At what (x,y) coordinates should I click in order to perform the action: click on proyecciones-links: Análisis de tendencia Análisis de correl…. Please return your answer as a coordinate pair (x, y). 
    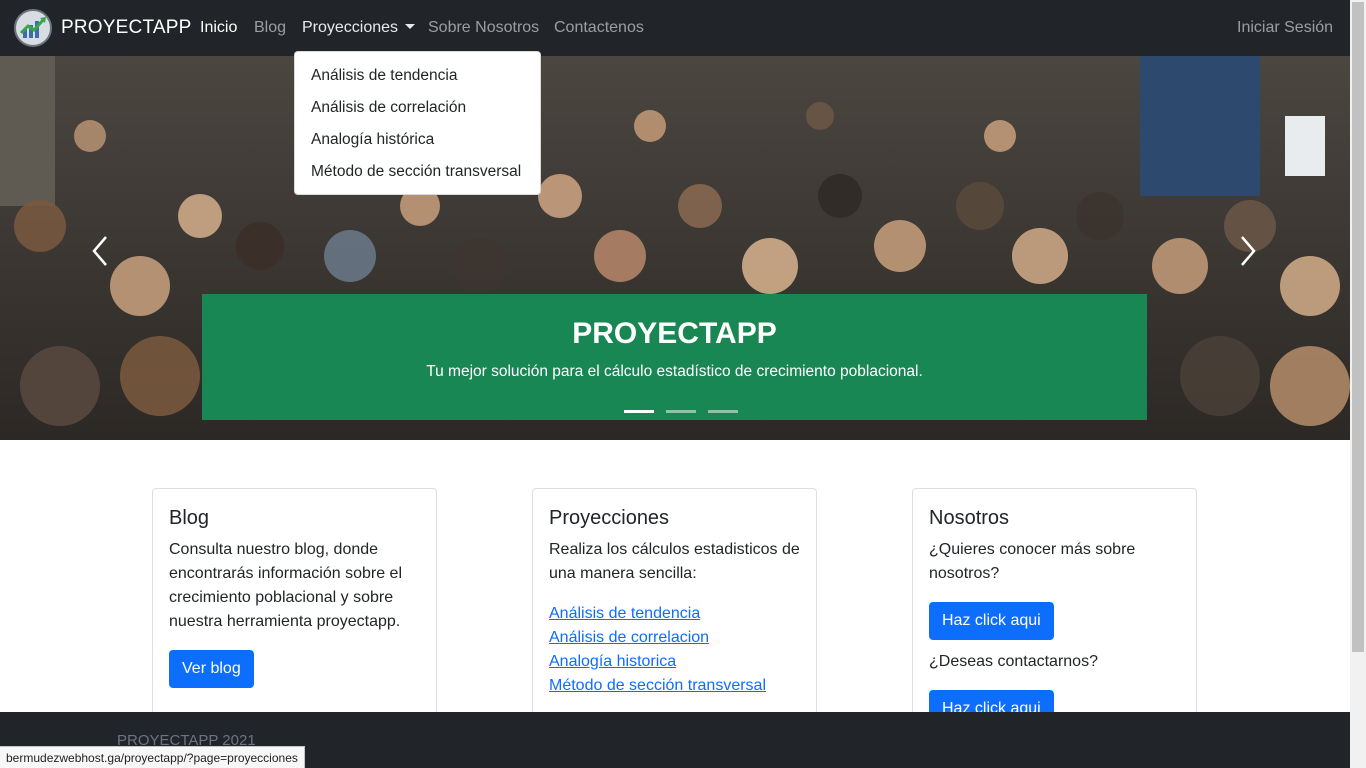
    Looking at the image, I should click on (674, 650).